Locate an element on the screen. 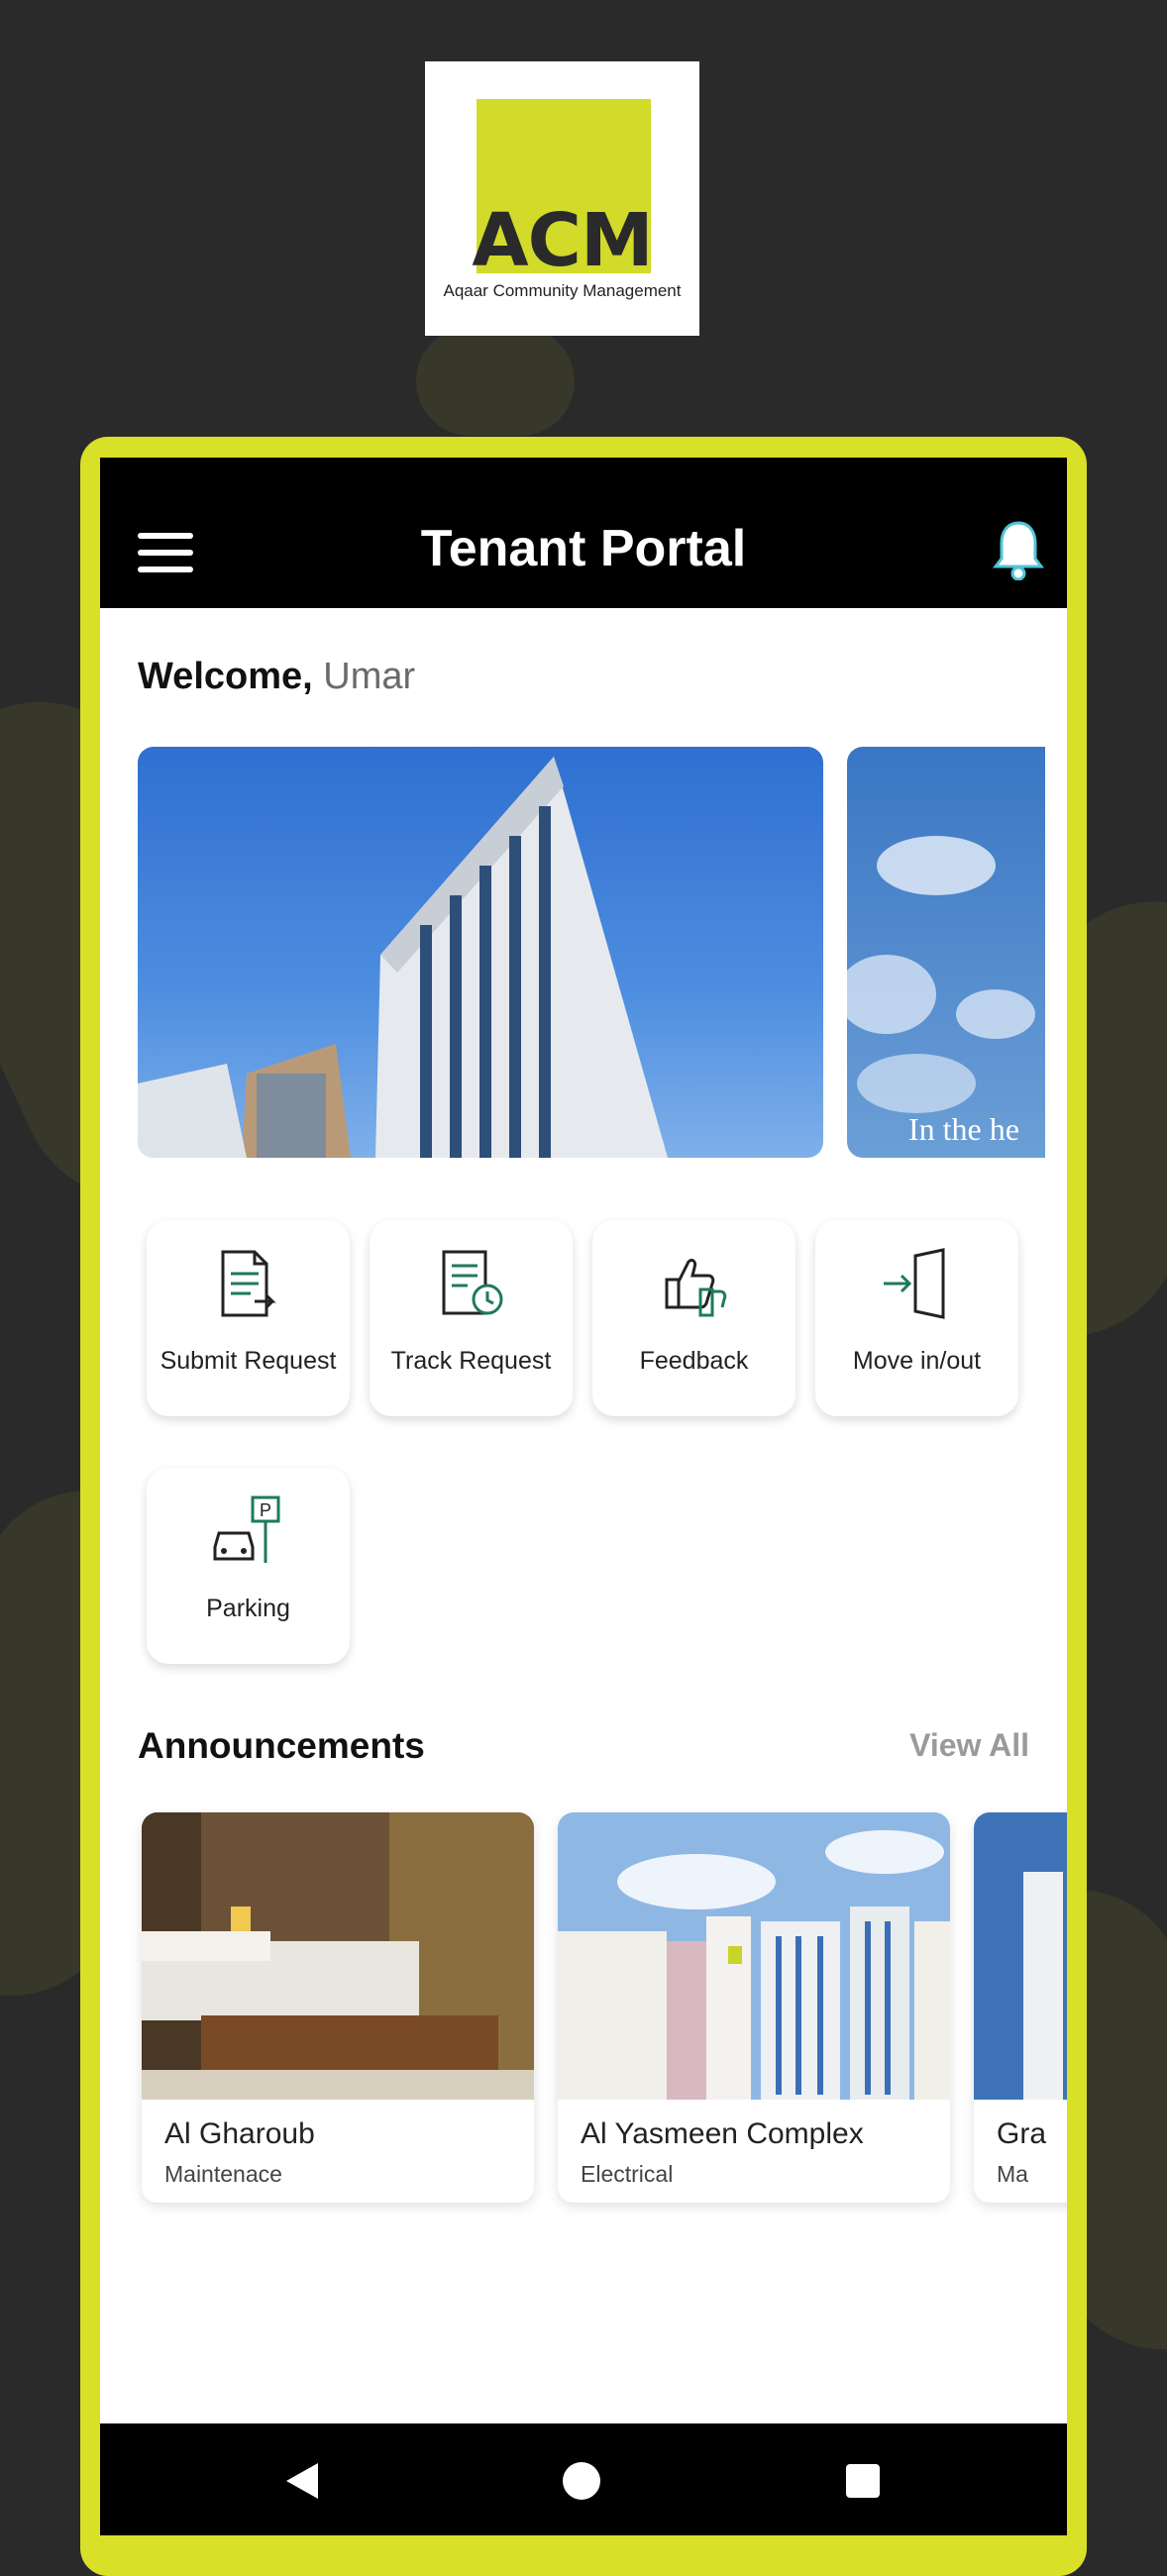 This screenshot has width=1167, height=2576. announcements-title: Announcements is located at coordinates (281, 1745).